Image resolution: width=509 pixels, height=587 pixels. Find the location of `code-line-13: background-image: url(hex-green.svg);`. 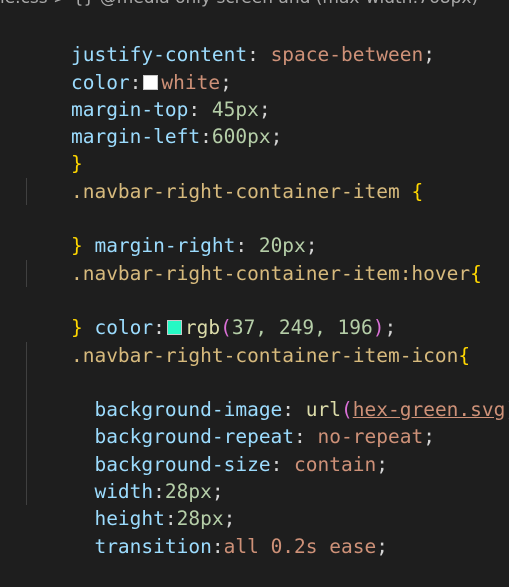

code-line-13: background-image: url(hex-green.svg); is located at coordinates (254, 381).